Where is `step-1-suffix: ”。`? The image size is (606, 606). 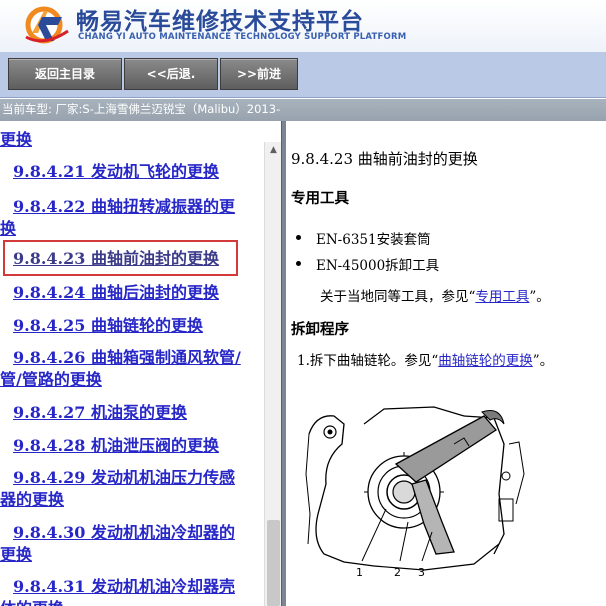 step-1-suffix: ”。 is located at coordinates (543, 361).